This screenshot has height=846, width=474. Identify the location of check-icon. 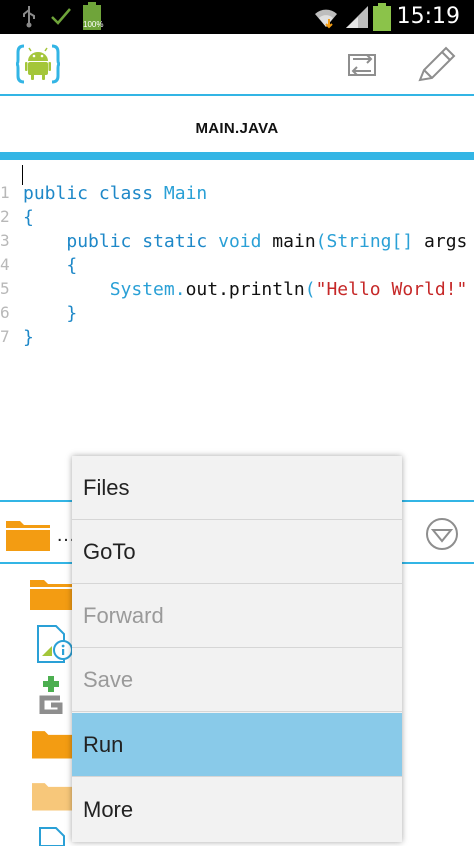
(61, 16).